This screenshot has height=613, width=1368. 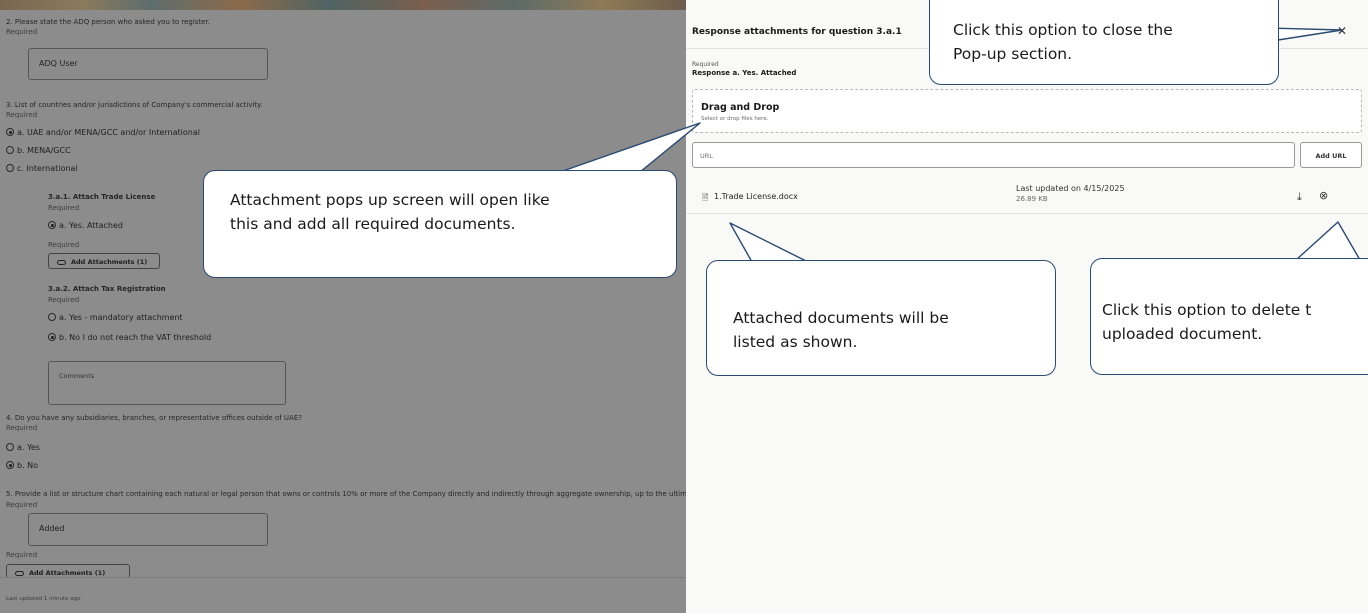 I want to click on adq-person-input: ADQ User, so click(x=148, y=64).